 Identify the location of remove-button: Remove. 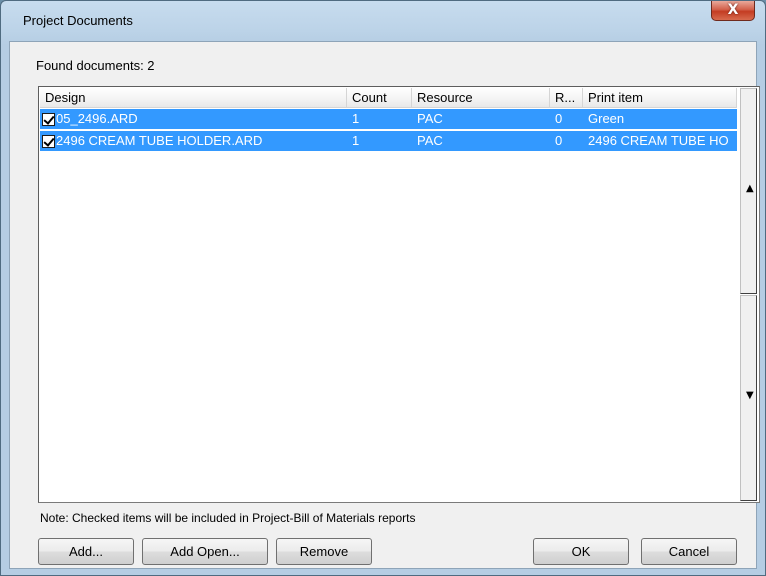
(324, 551).